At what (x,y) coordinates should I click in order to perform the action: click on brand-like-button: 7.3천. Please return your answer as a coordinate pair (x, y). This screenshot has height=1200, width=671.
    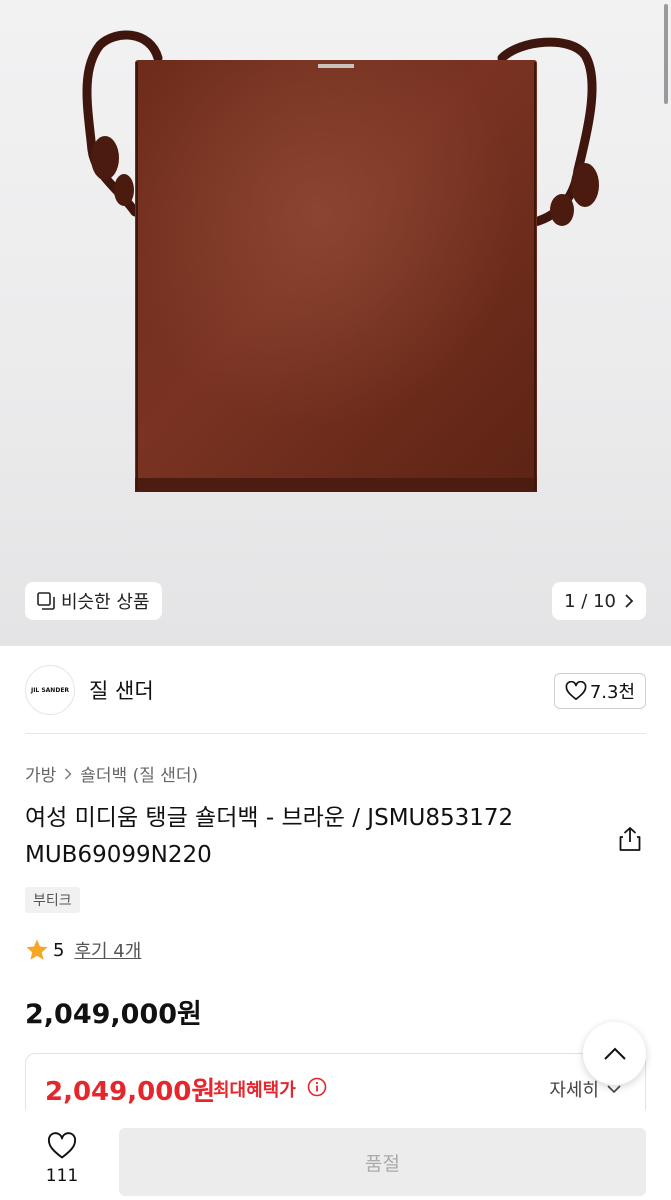
    Looking at the image, I should click on (599, 691).